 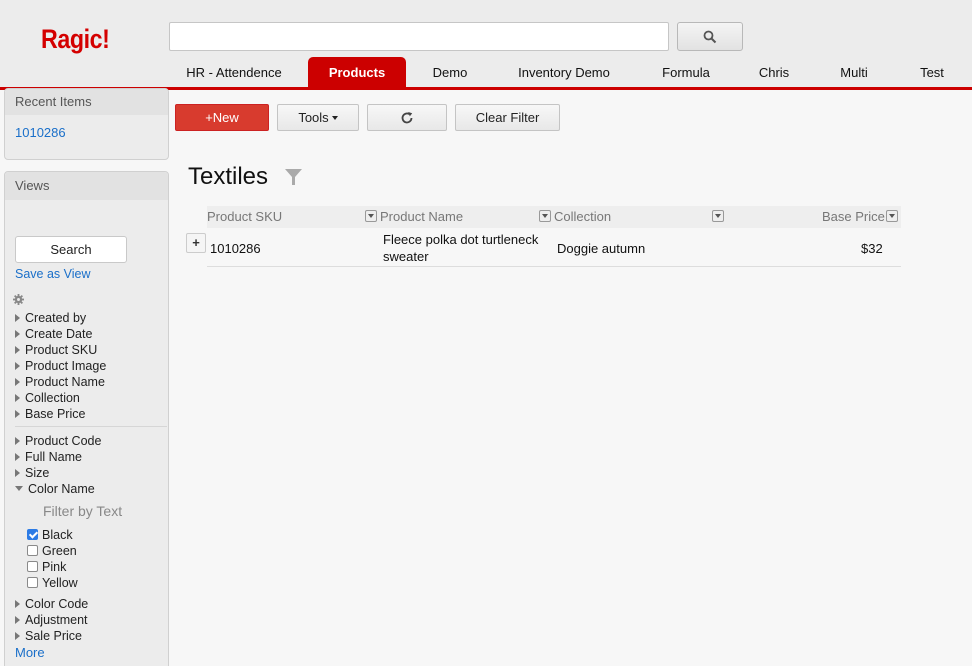 I want to click on new-record-button: +New, so click(x=222, y=117).